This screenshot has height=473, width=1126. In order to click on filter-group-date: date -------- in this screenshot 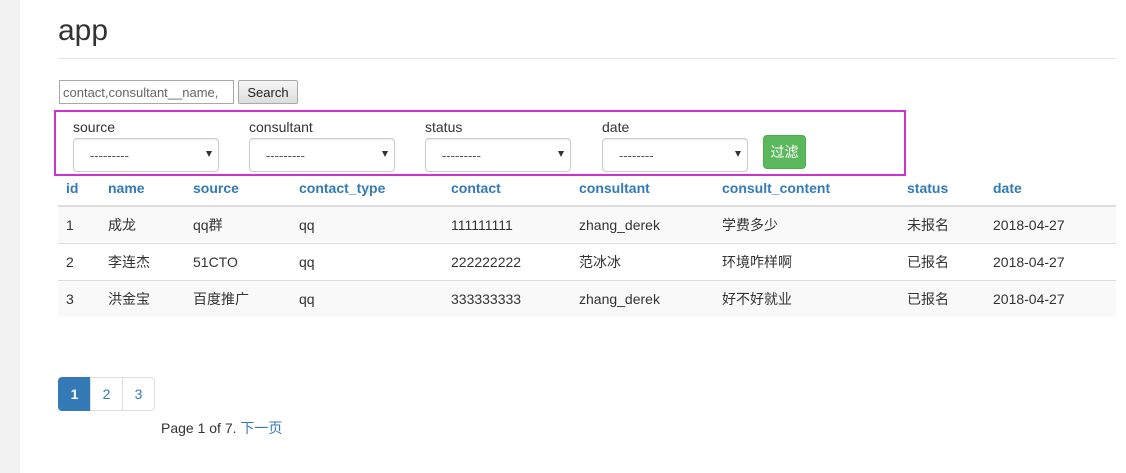, I will do `click(675, 145)`.